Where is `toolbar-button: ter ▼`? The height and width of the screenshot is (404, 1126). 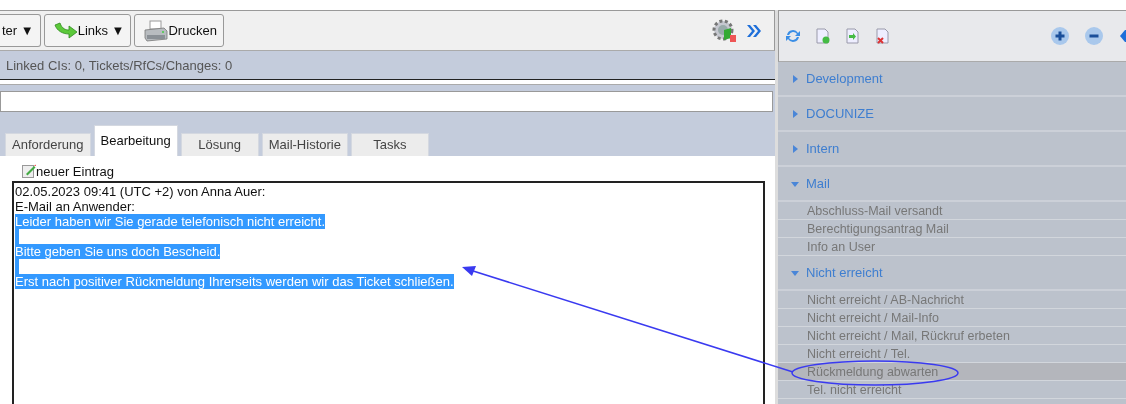 toolbar-button: ter ▼ is located at coordinates (20, 31).